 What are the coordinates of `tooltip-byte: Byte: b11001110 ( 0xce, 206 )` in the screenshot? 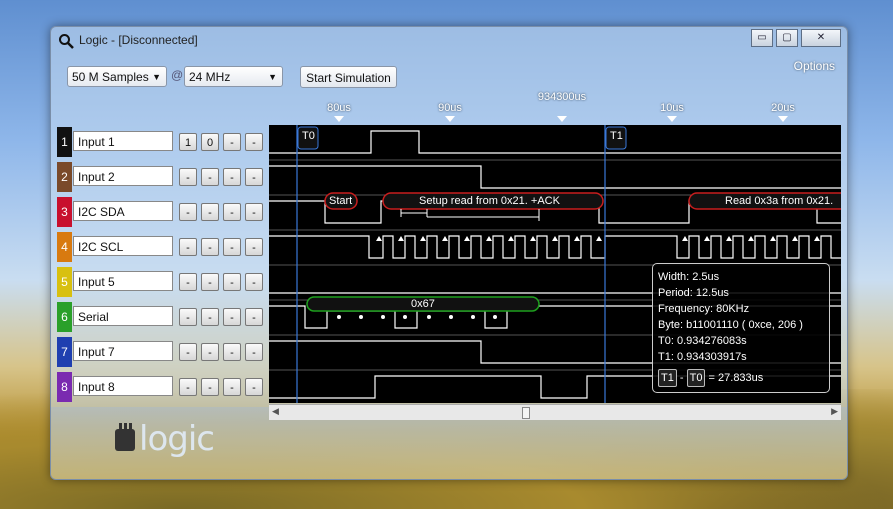 It's located at (730, 325).